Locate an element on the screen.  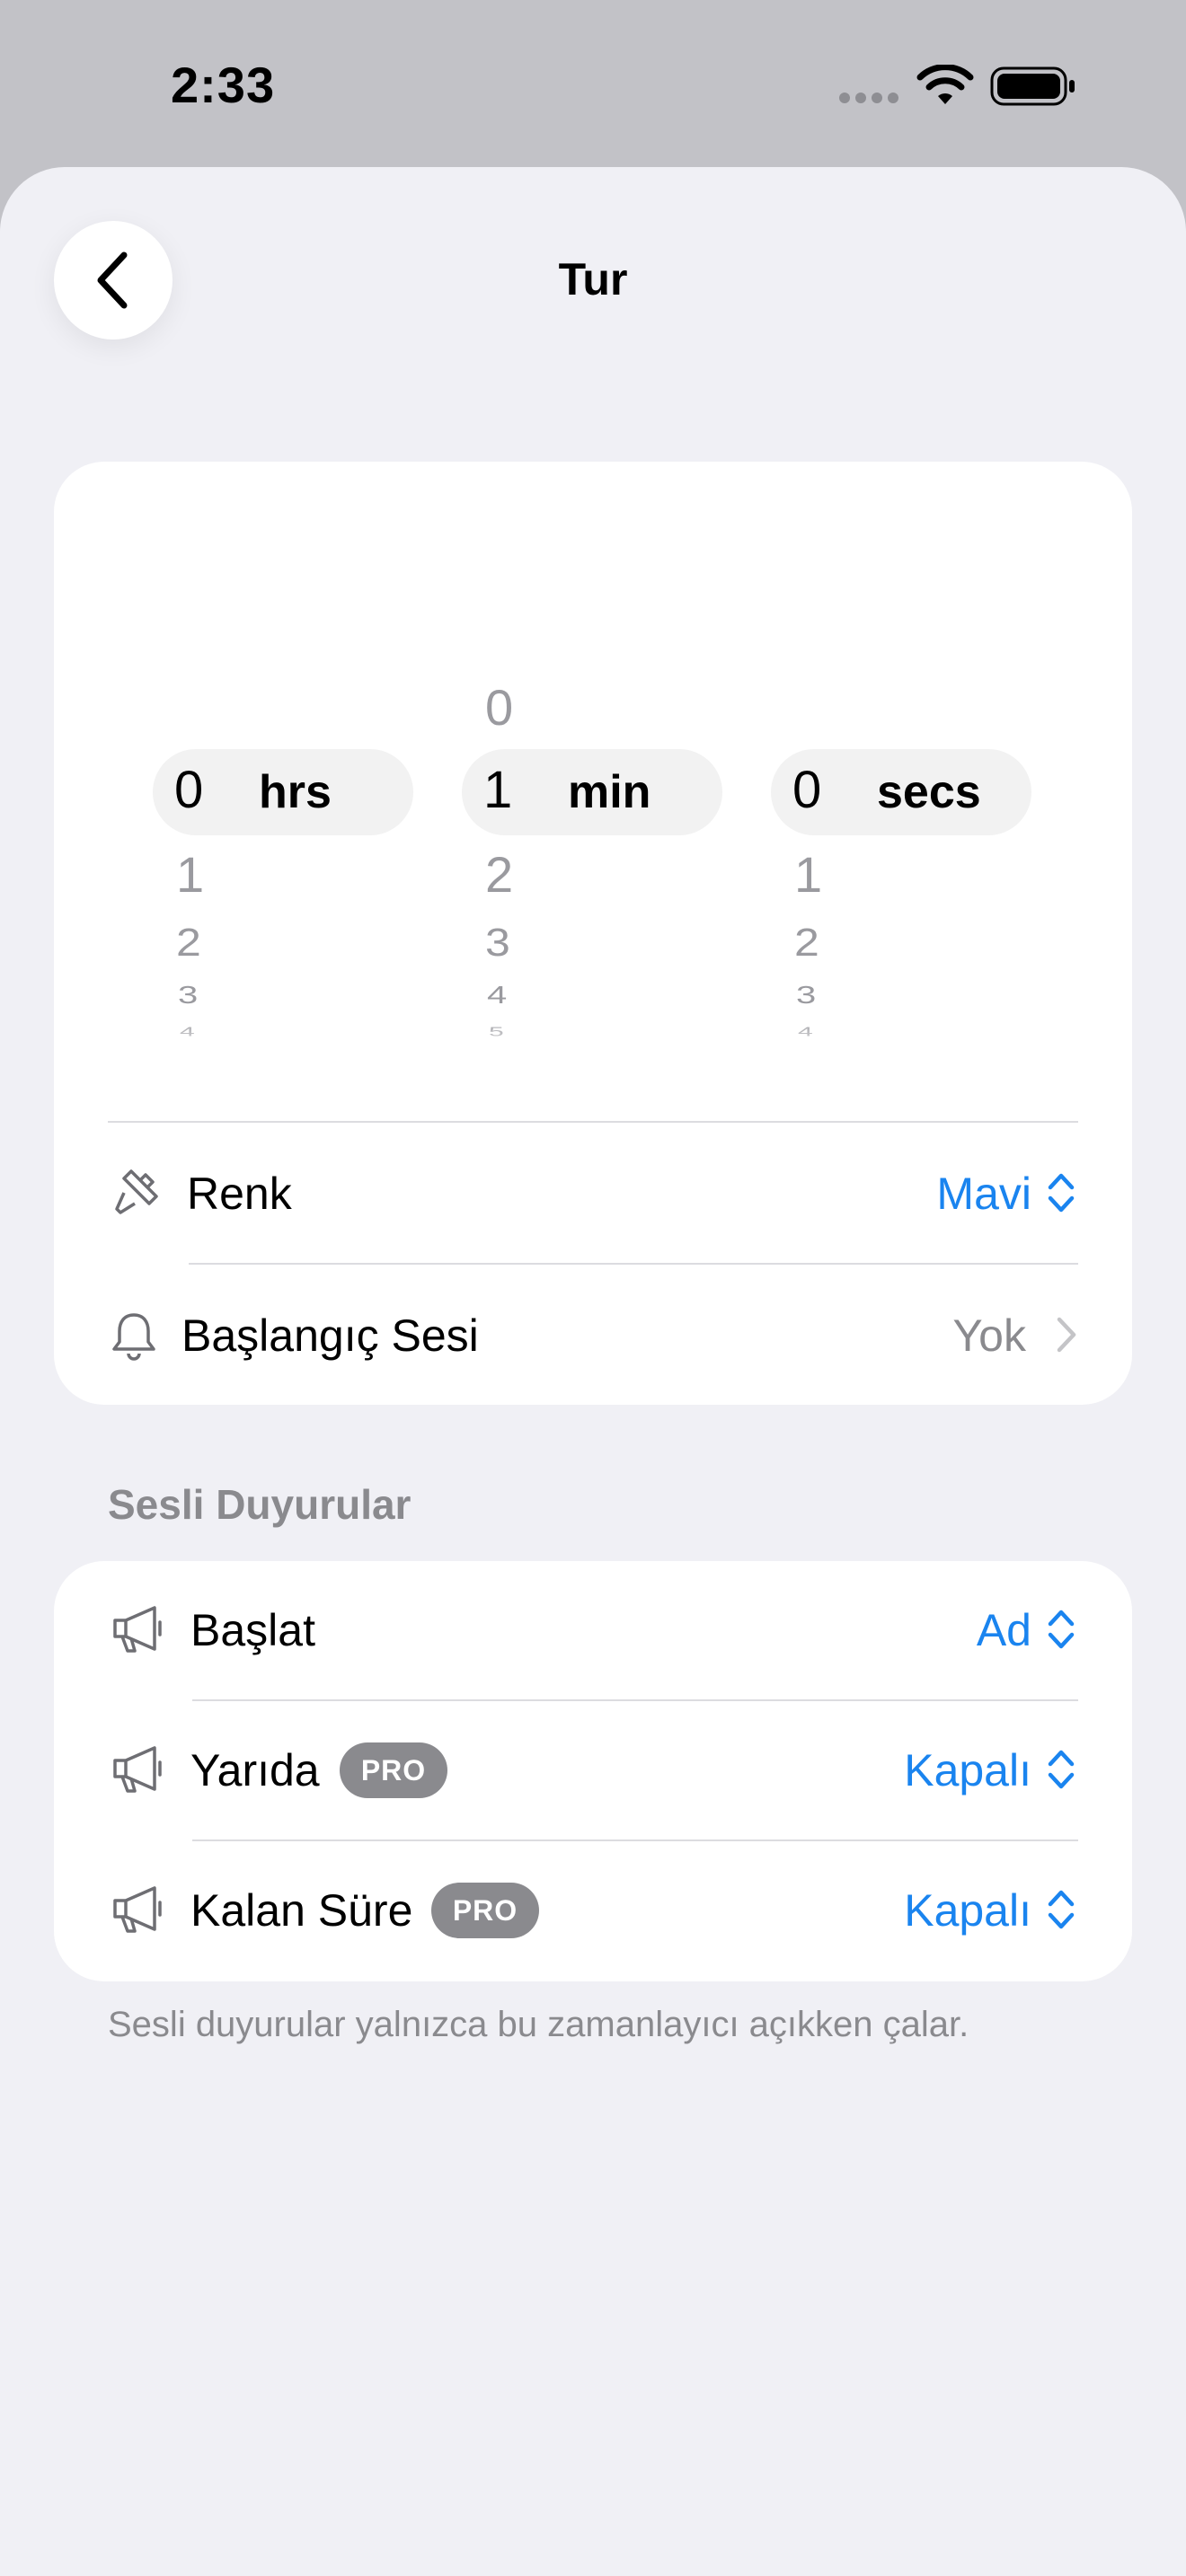
seconds-option: 1 is located at coordinates (808, 875).